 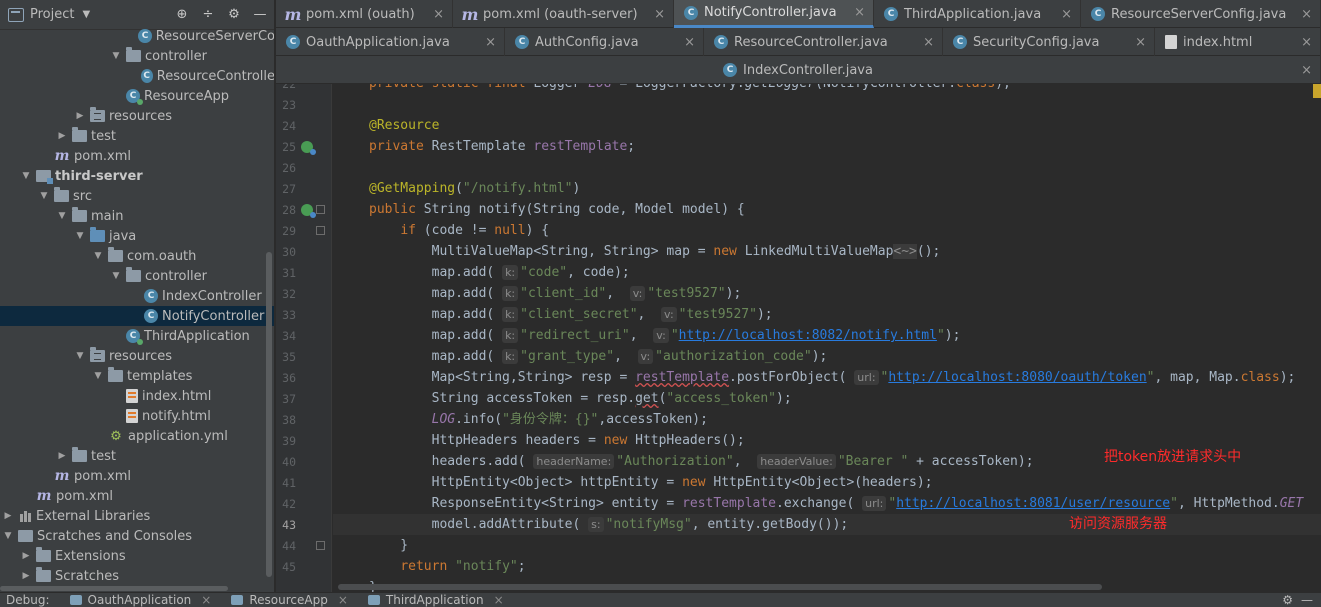 What do you see at coordinates (563, 14) in the screenshot?
I see `editor-tab: m pom.xml (oauth-server) ×` at bounding box center [563, 14].